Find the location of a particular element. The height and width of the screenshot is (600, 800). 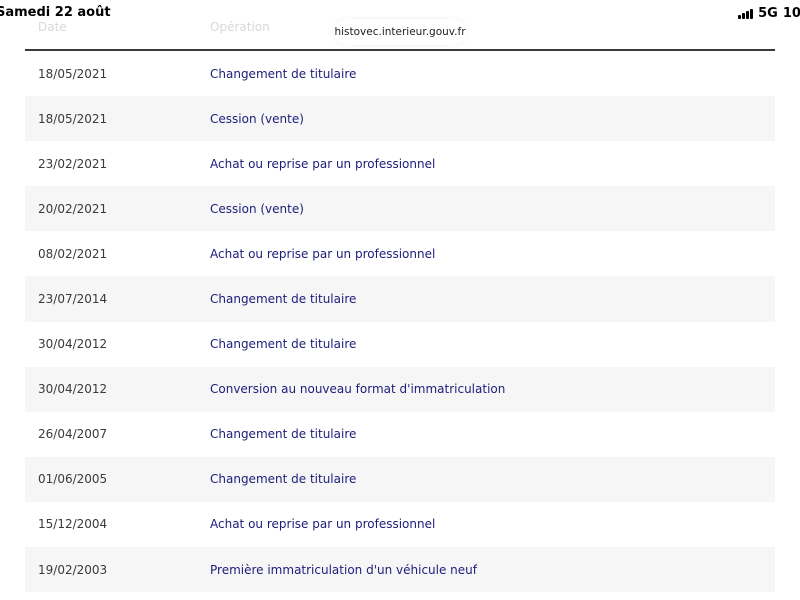

row-date: 19/02/2003 is located at coordinates (73, 569).